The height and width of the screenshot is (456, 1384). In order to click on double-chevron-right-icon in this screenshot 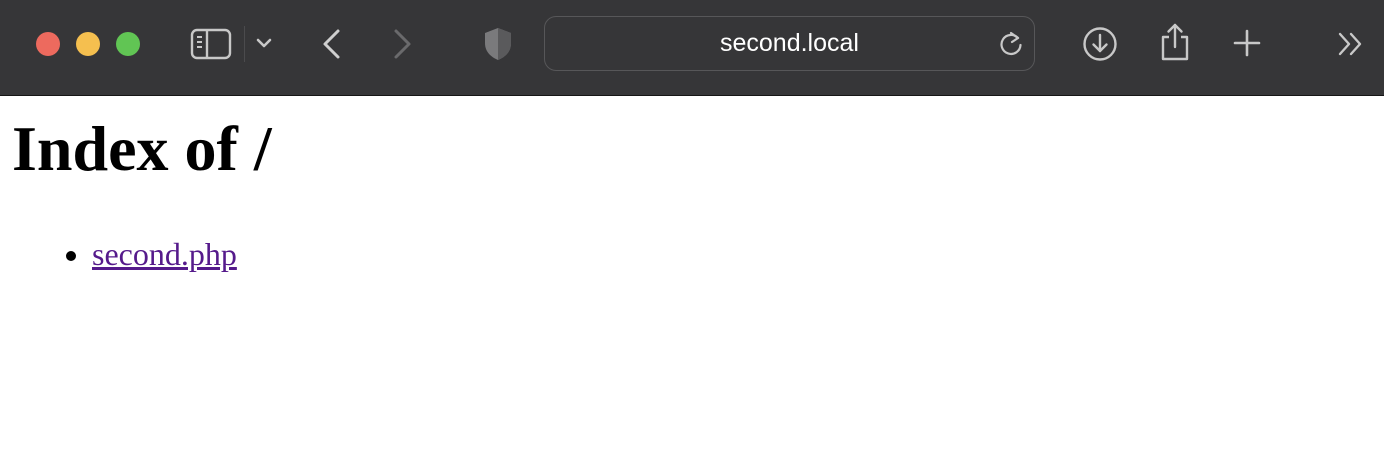, I will do `click(1351, 44)`.